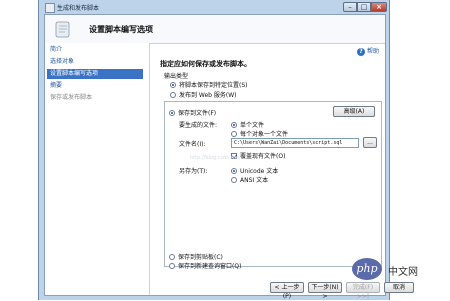 This screenshot has width=450, height=301. Describe the element at coordinates (214, 7) in the screenshot. I see `title-bar: 生成和发布脚本 – □ ×` at that location.